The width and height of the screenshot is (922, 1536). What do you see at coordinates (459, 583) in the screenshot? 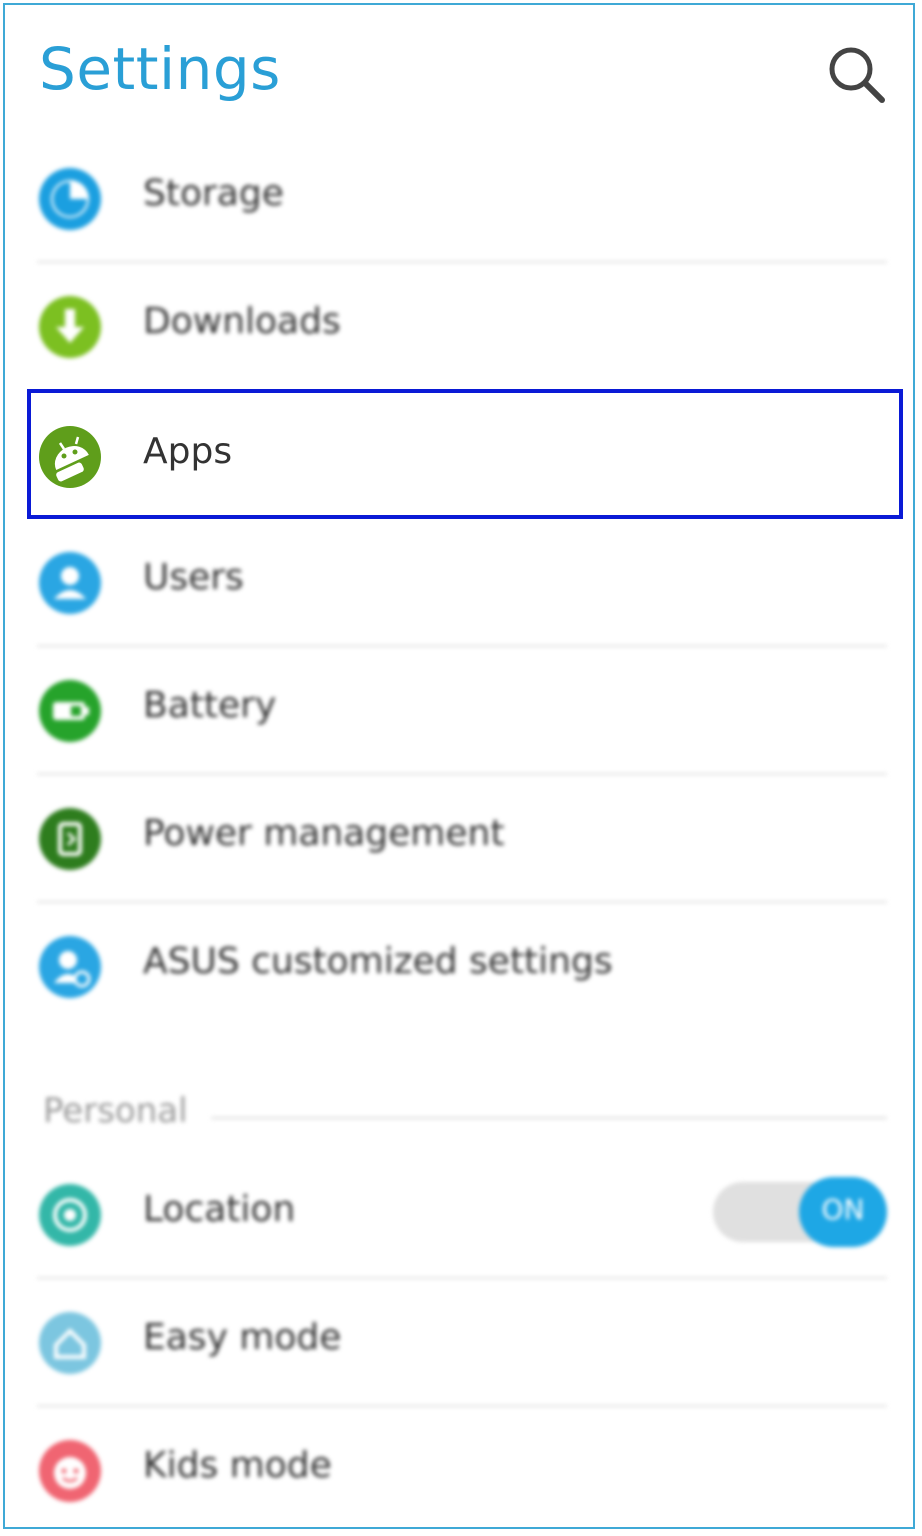
I see `settings-item-users: Users` at bounding box center [459, 583].